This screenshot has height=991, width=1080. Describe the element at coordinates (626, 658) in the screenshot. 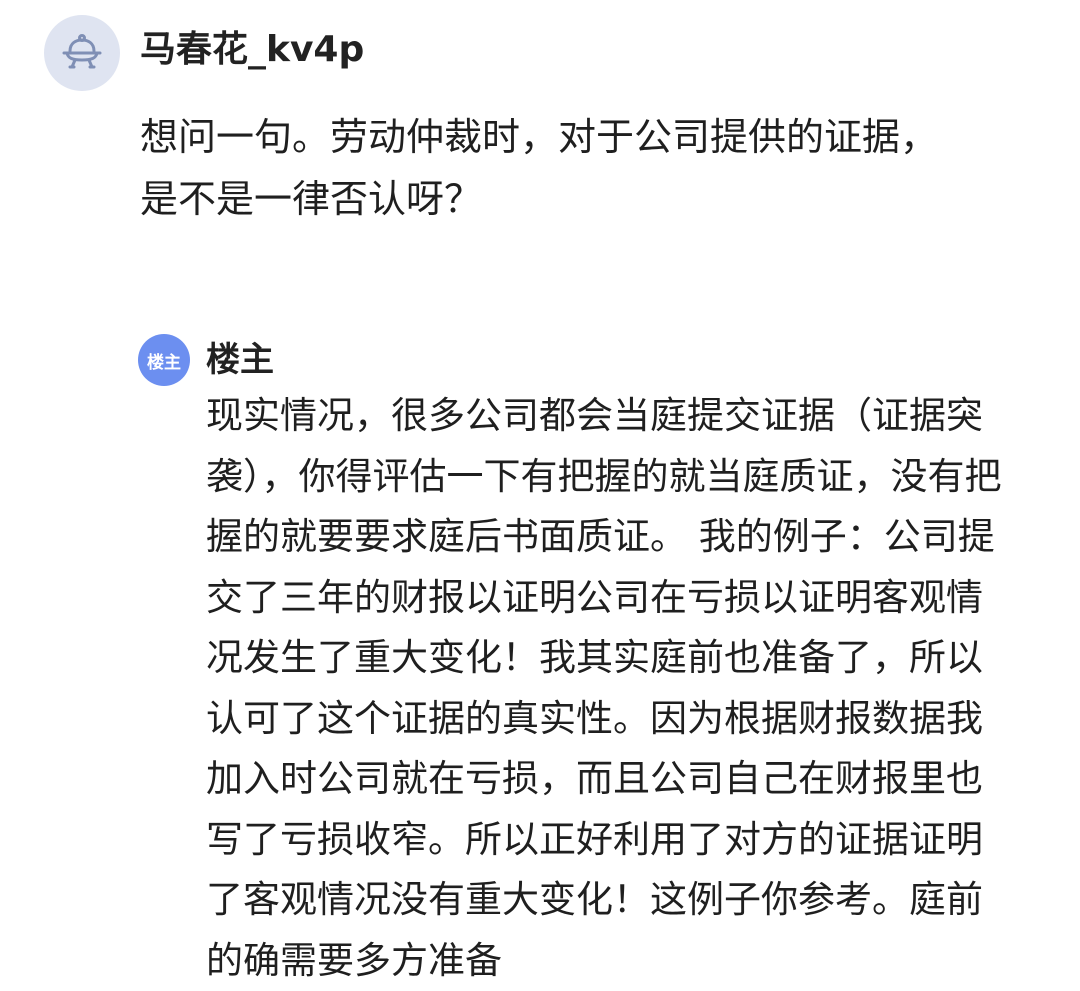

I see `reply-line: 况发生了重大变化！我其实庭前也准备了，所以` at that location.